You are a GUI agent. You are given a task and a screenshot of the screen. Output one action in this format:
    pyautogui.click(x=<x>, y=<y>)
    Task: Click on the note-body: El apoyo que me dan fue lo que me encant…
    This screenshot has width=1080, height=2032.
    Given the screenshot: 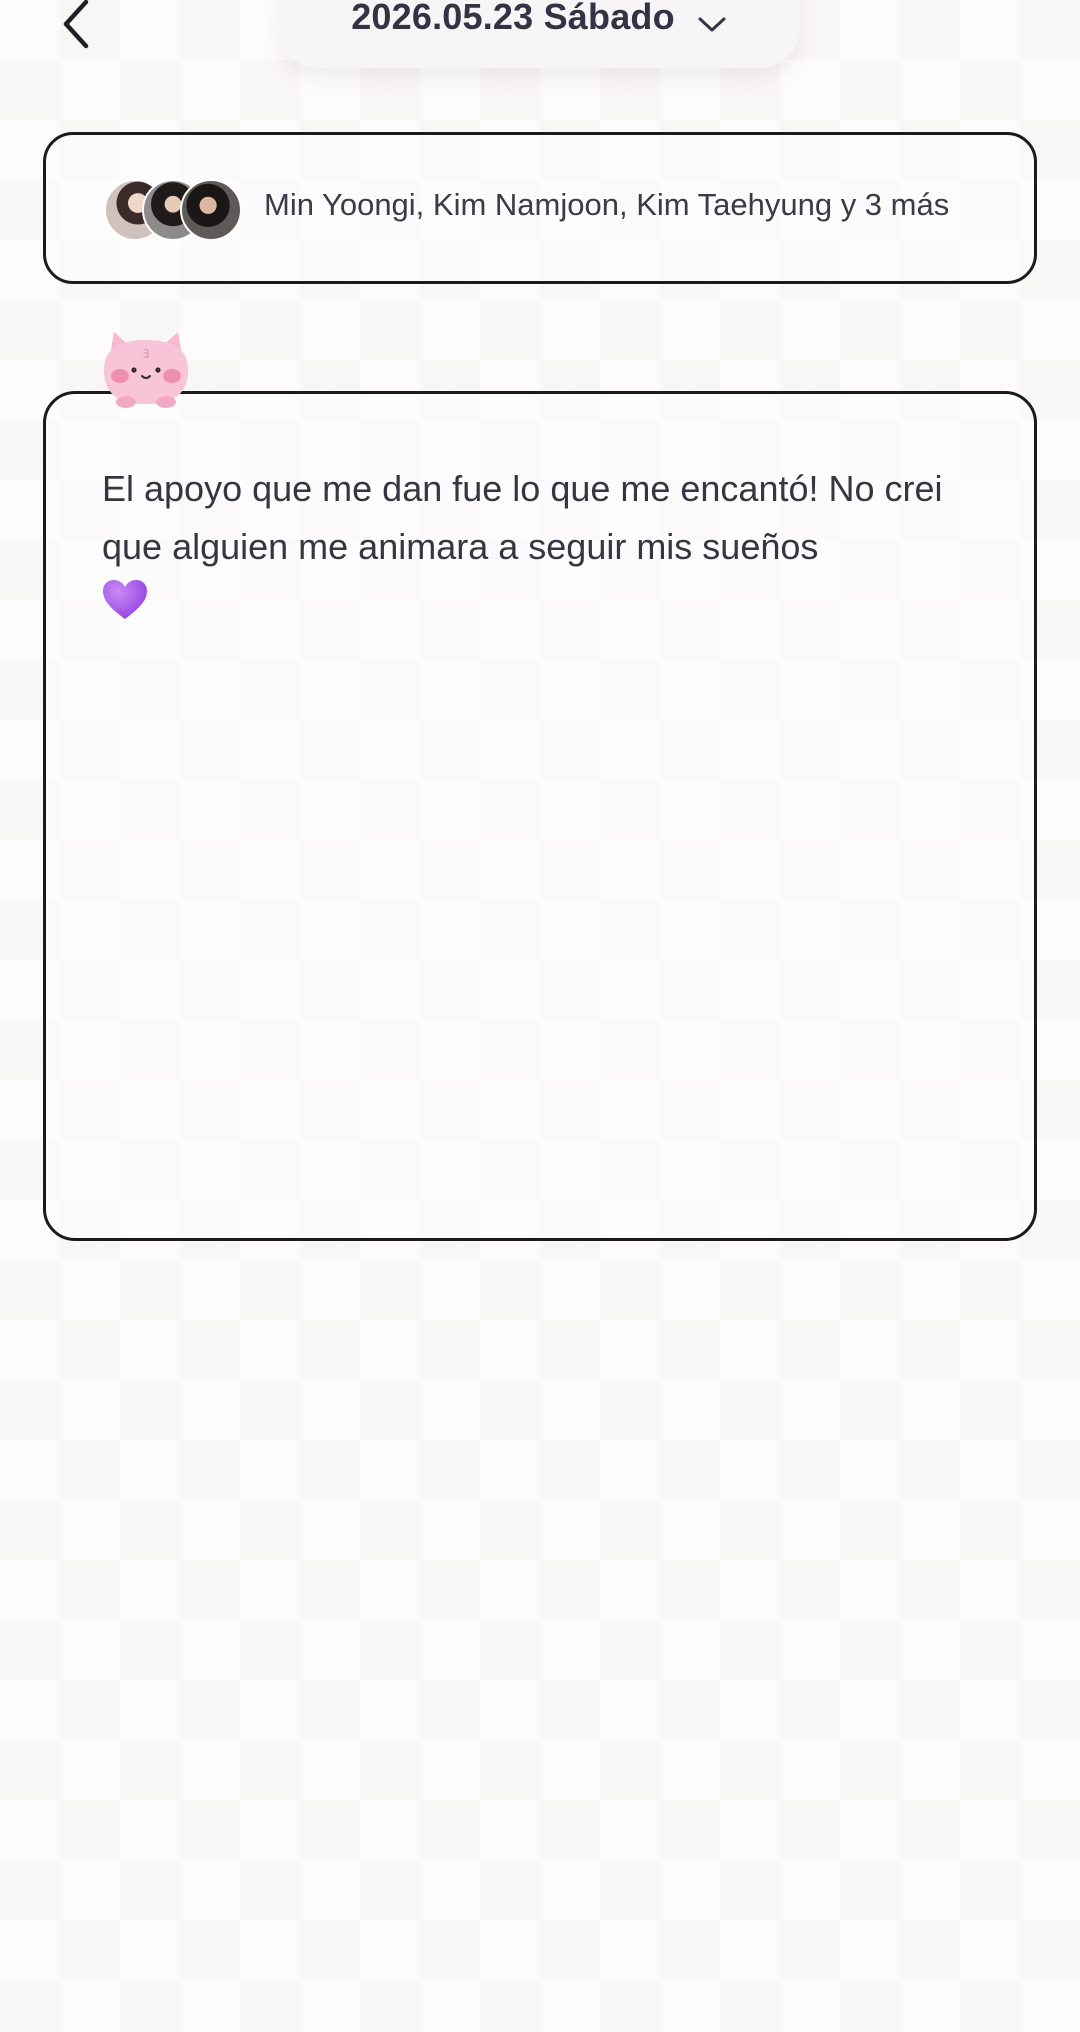 What is the action you would take?
    pyautogui.click(x=542, y=549)
    